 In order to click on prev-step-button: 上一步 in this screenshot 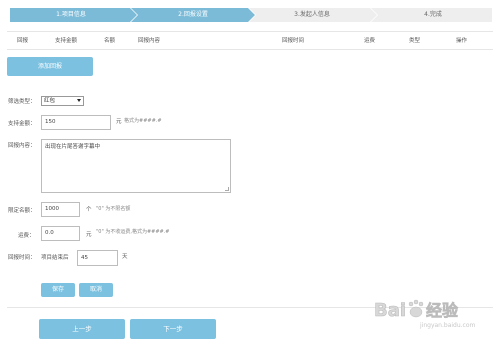, I will do `click(82, 329)`.